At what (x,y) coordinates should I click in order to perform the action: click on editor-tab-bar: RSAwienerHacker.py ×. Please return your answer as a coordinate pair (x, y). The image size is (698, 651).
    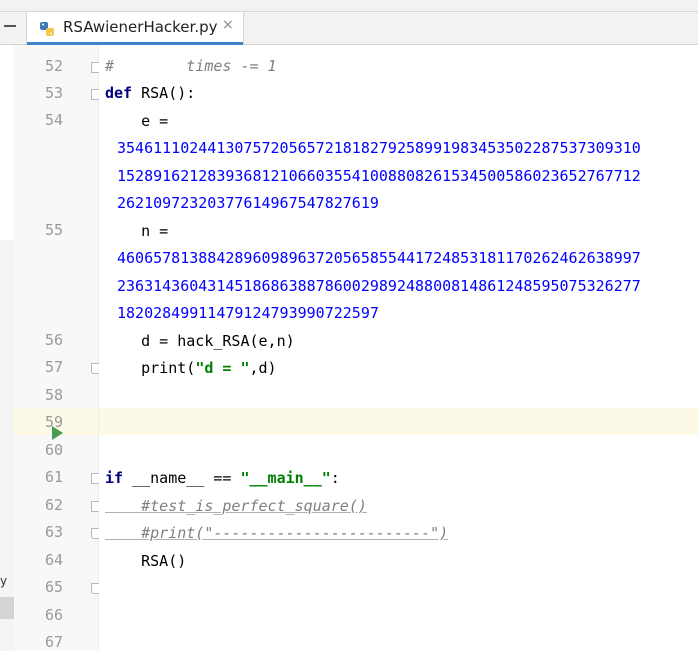
    Looking at the image, I should click on (349, 28).